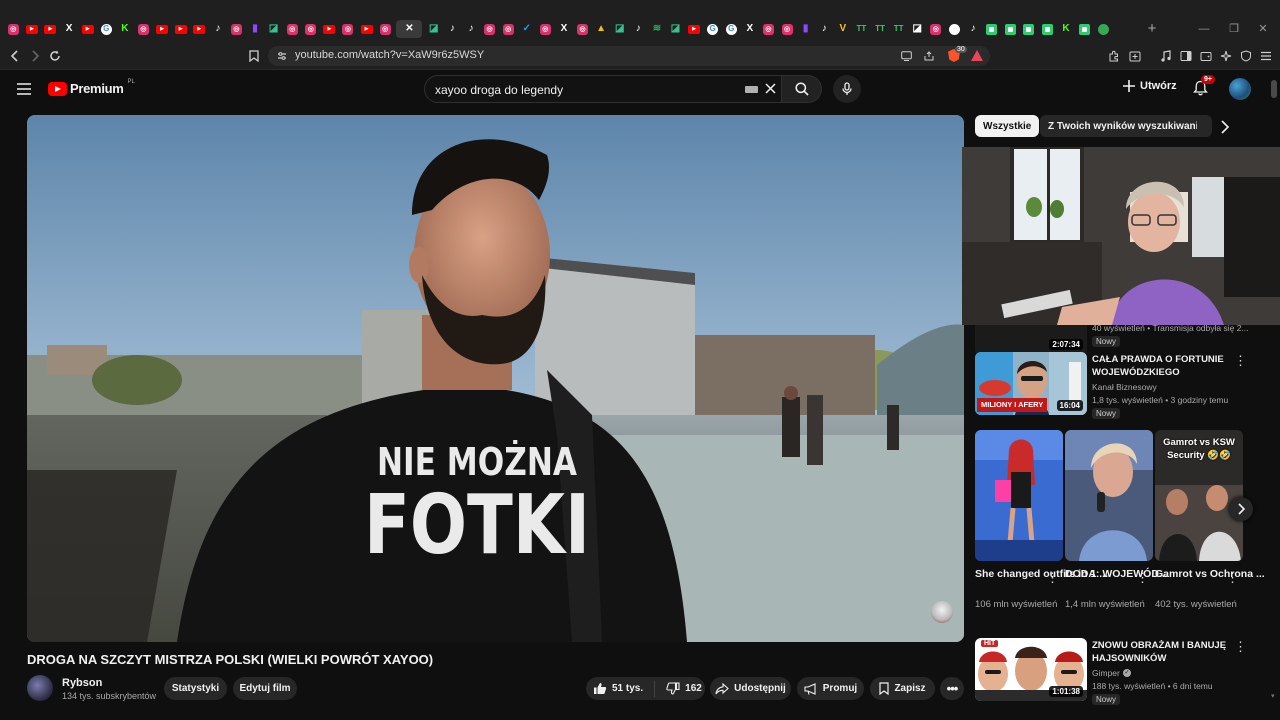  I want to click on browser-tab: ✓, so click(526, 29).